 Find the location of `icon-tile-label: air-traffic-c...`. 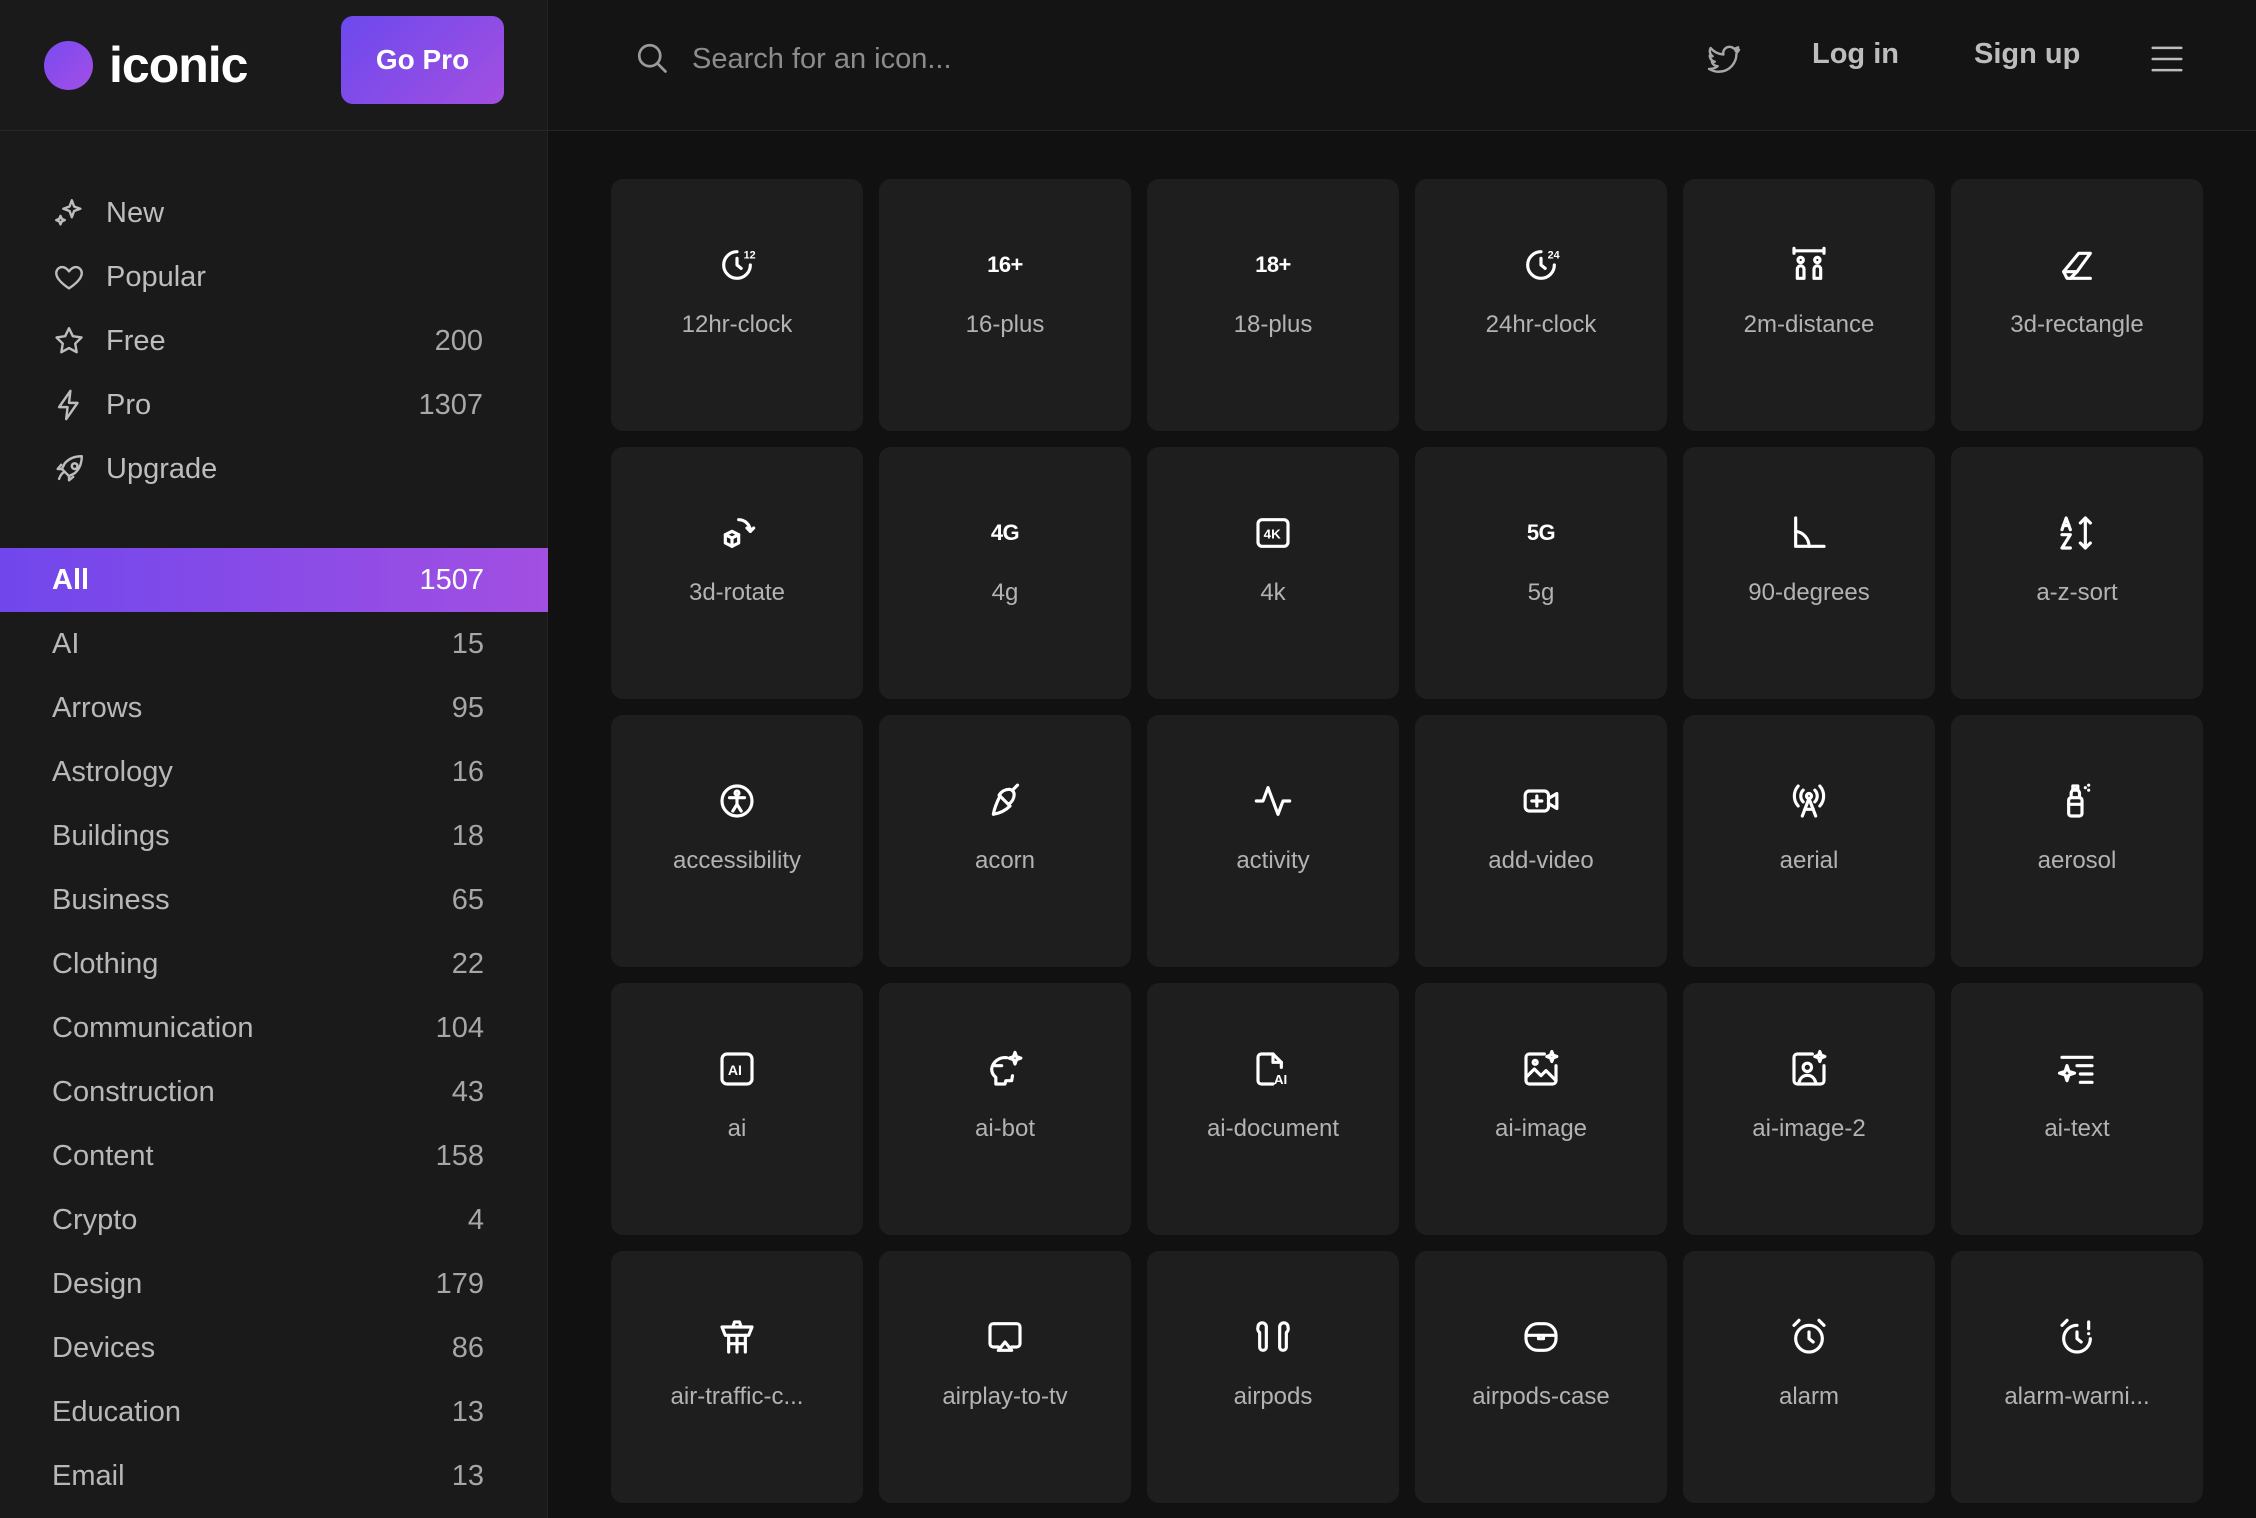

icon-tile-label: air-traffic-c... is located at coordinates (737, 1396).